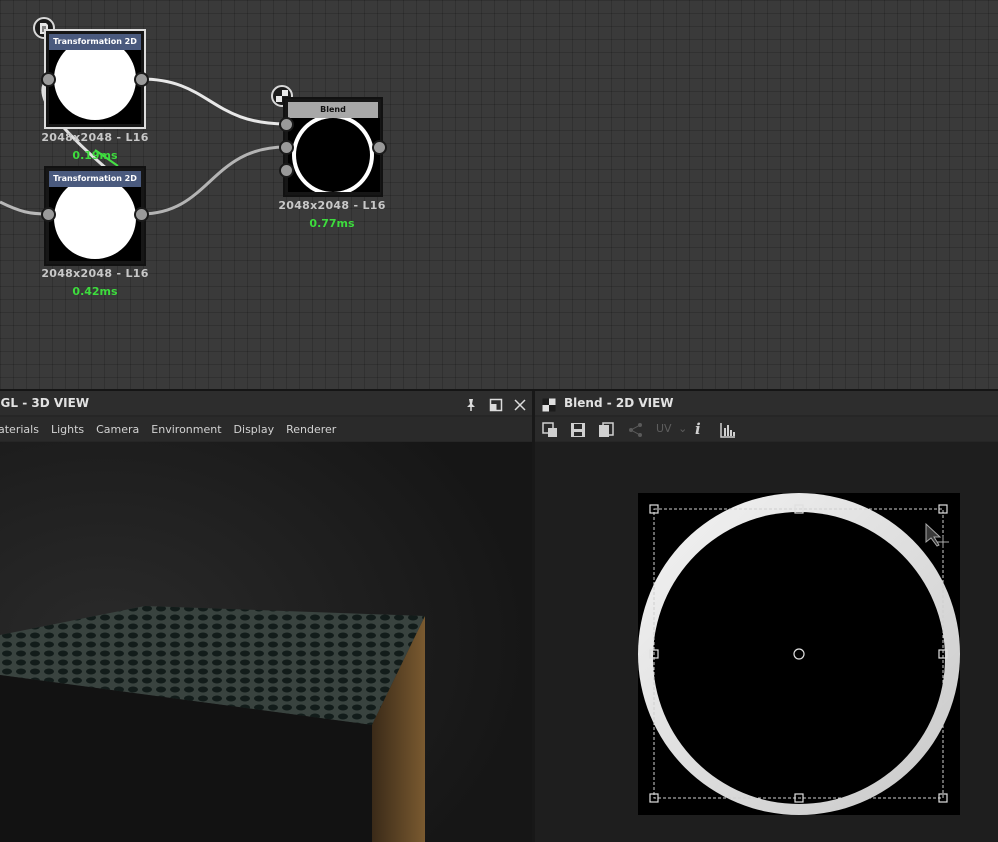 The width and height of the screenshot is (998, 842). Describe the element at coordinates (766, 429) in the screenshot. I see `2d-view-toolbar: UV ⌄ i` at that location.